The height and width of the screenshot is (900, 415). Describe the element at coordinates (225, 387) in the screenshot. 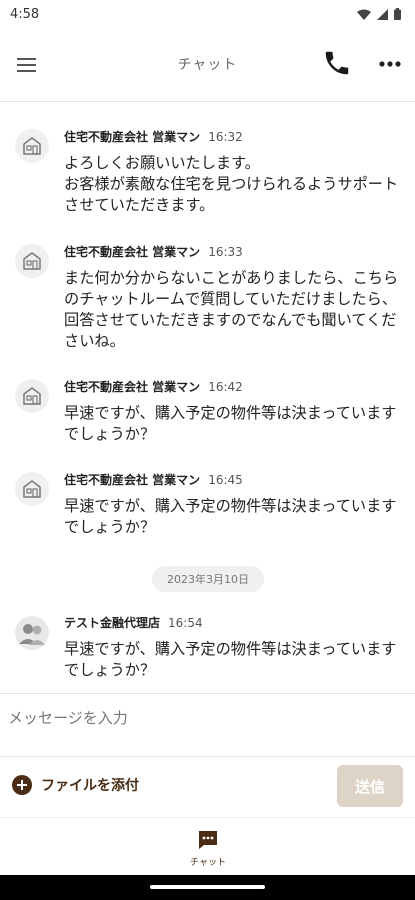

I see `message-time: 16:42` at that location.